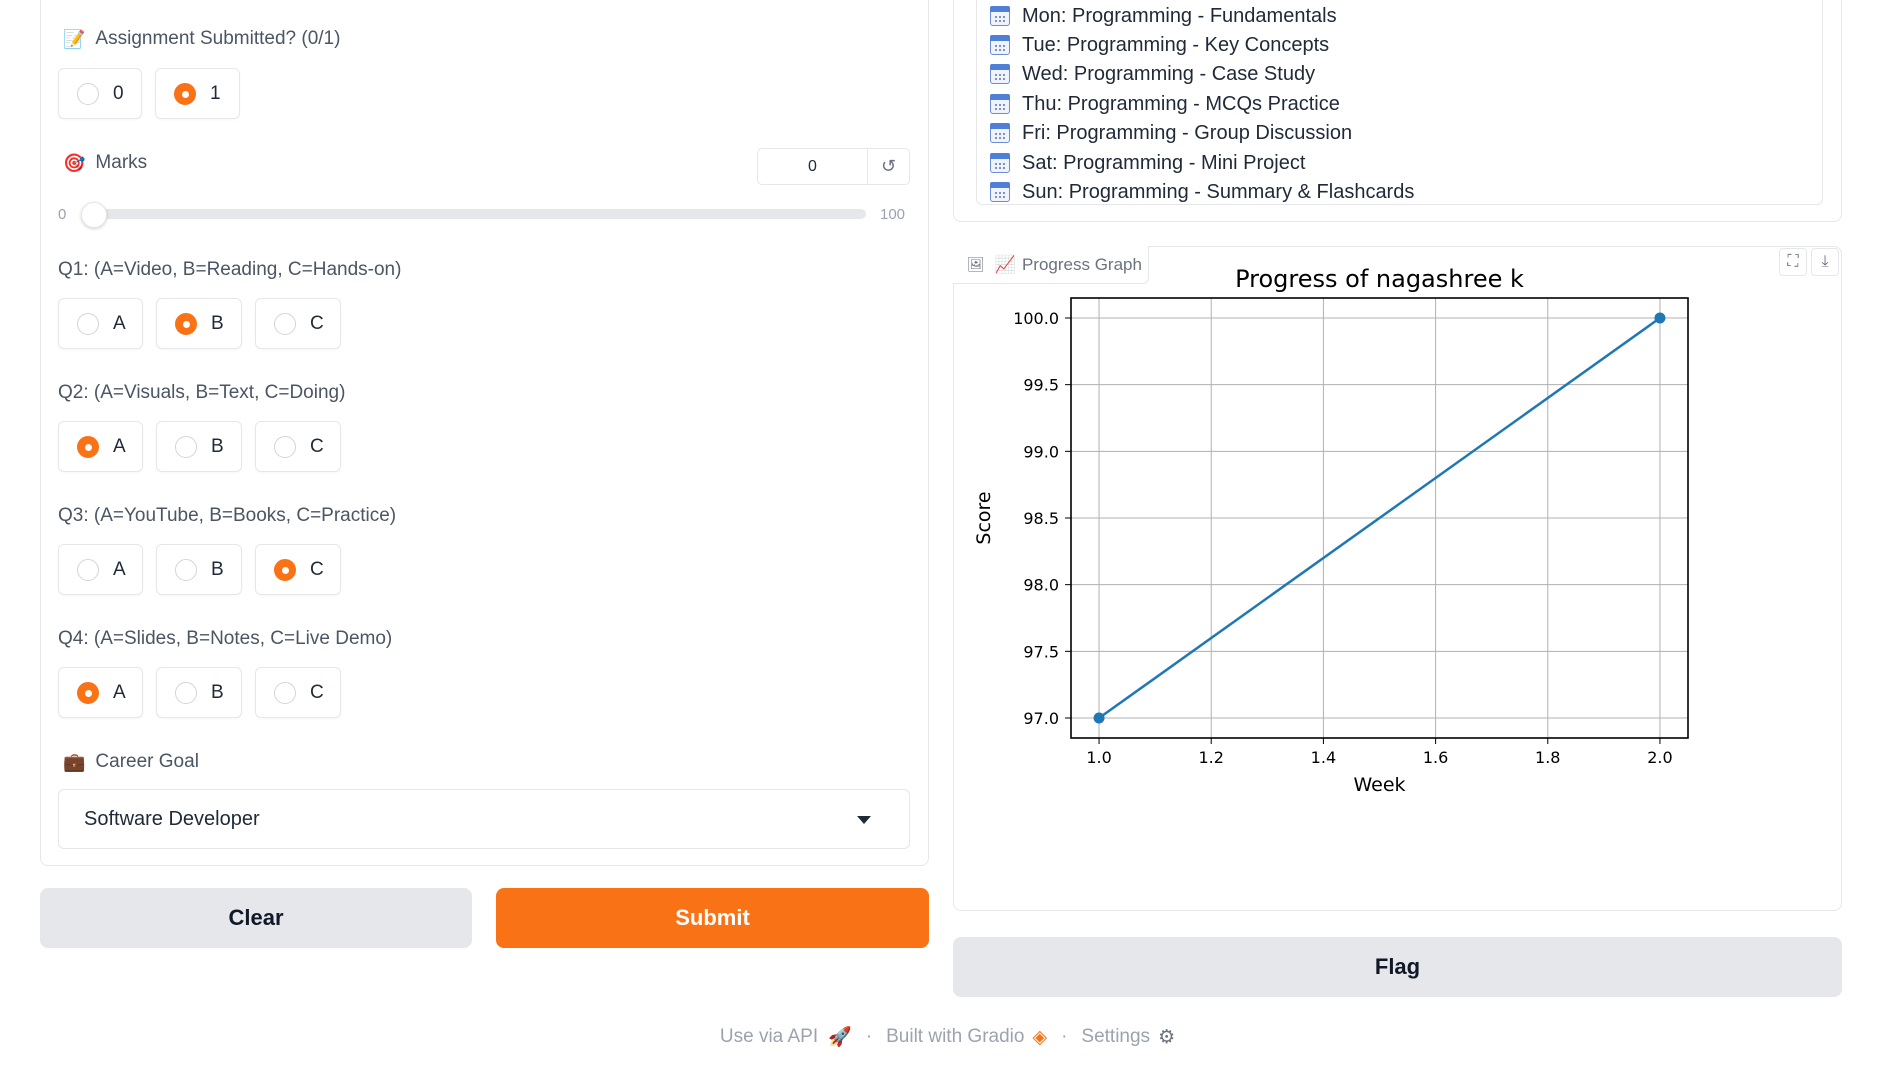  I want to click on q2-option-b: B, so click(199, 446).